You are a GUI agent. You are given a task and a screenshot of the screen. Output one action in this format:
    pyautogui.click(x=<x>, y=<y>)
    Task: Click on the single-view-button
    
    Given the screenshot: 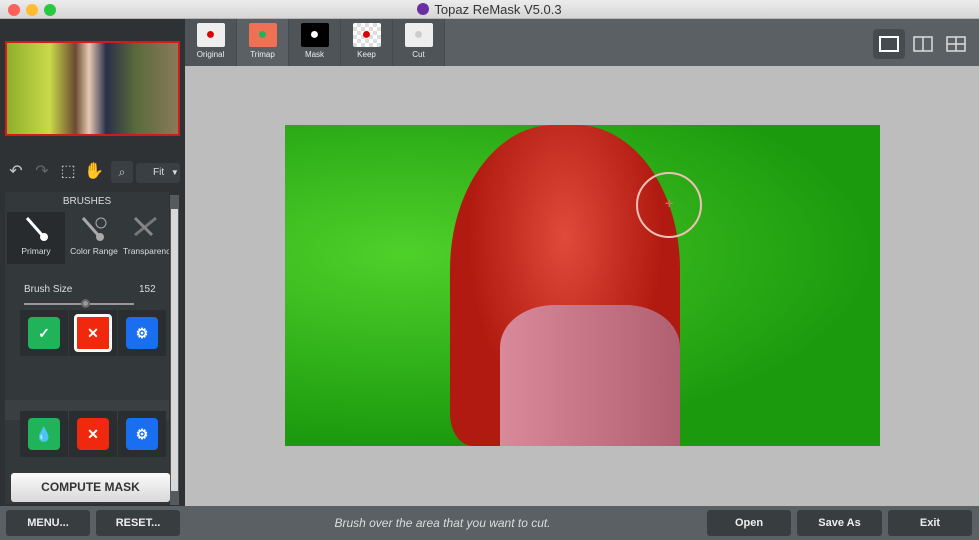 What is the action you would take?
    pyautogui.click(x=889, y=44)
    